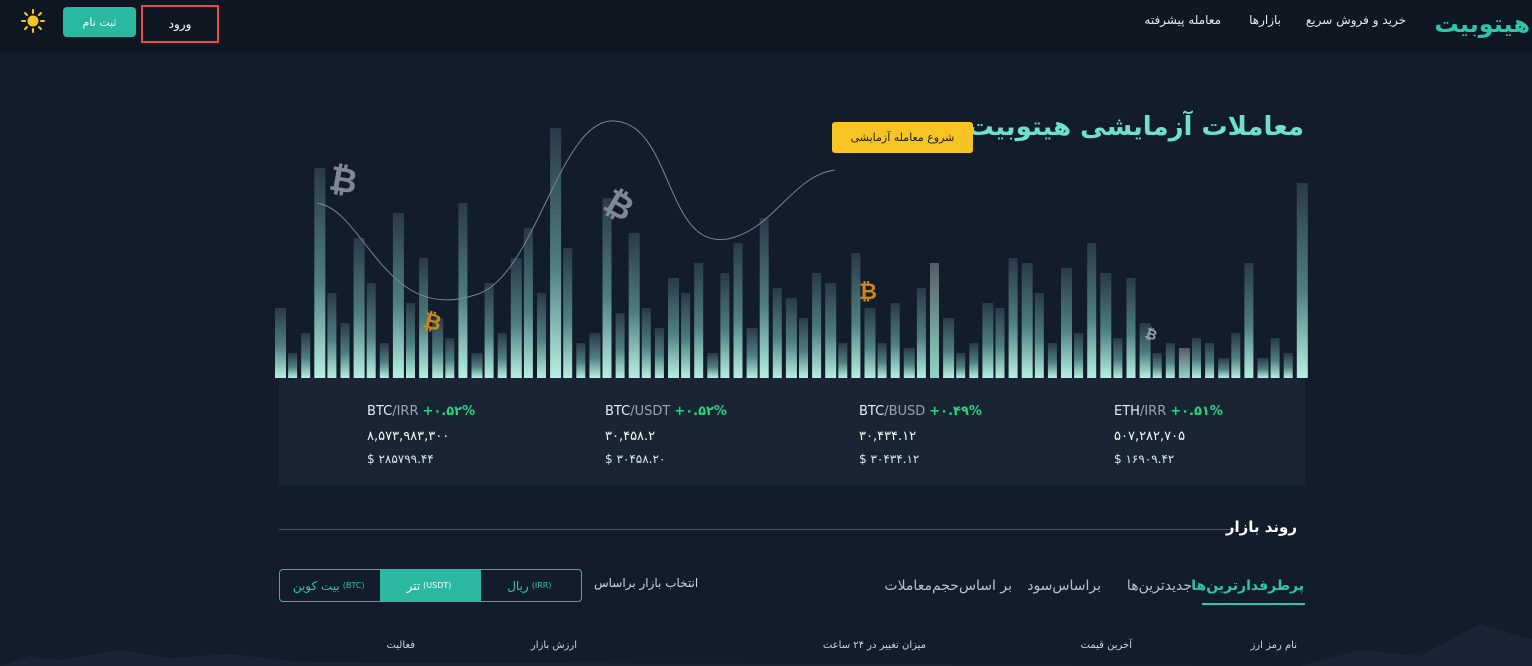 The image size is (1532, 666). Describe the element at coordinates (630, 436) in the screenshot. I see `ticker-price: ۳۰,۴۵۸.۲` at that location.